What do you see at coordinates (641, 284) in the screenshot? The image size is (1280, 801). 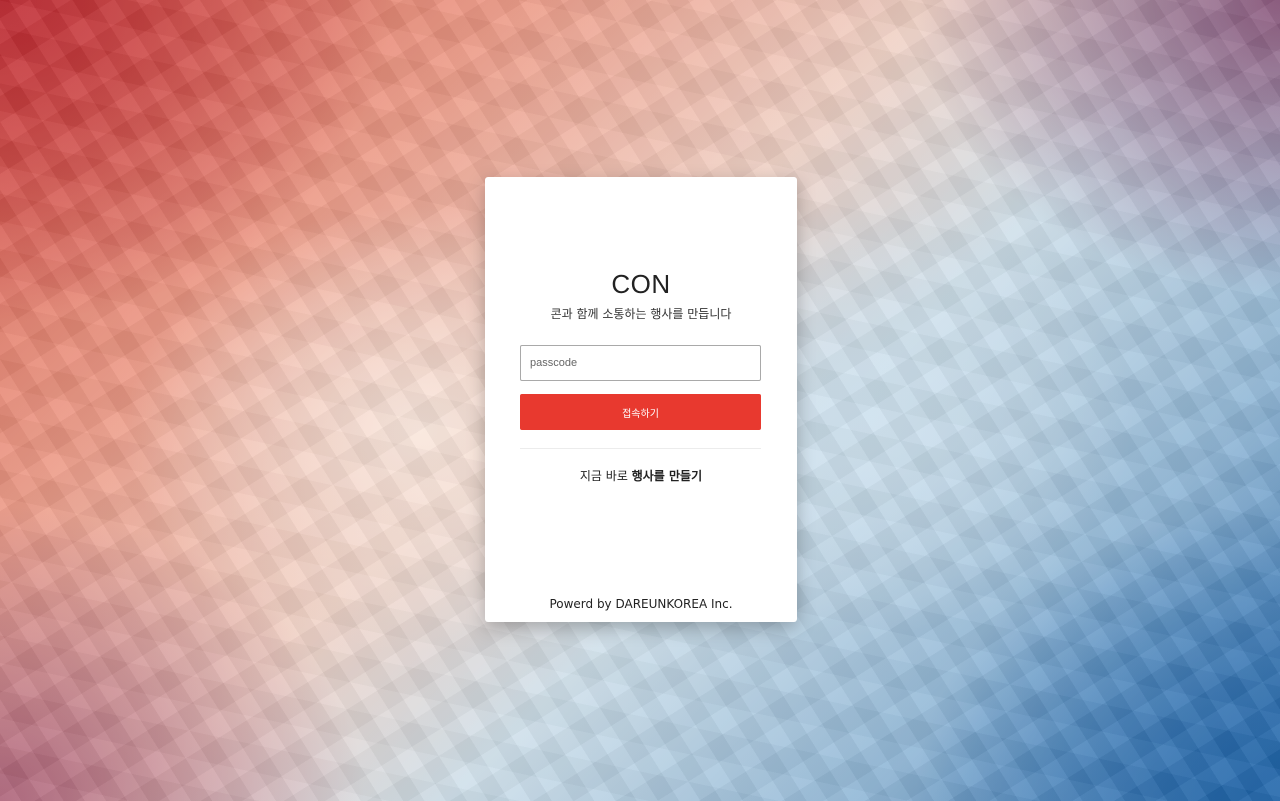 I see `app-title: CON` at bounding box center [641, 284].